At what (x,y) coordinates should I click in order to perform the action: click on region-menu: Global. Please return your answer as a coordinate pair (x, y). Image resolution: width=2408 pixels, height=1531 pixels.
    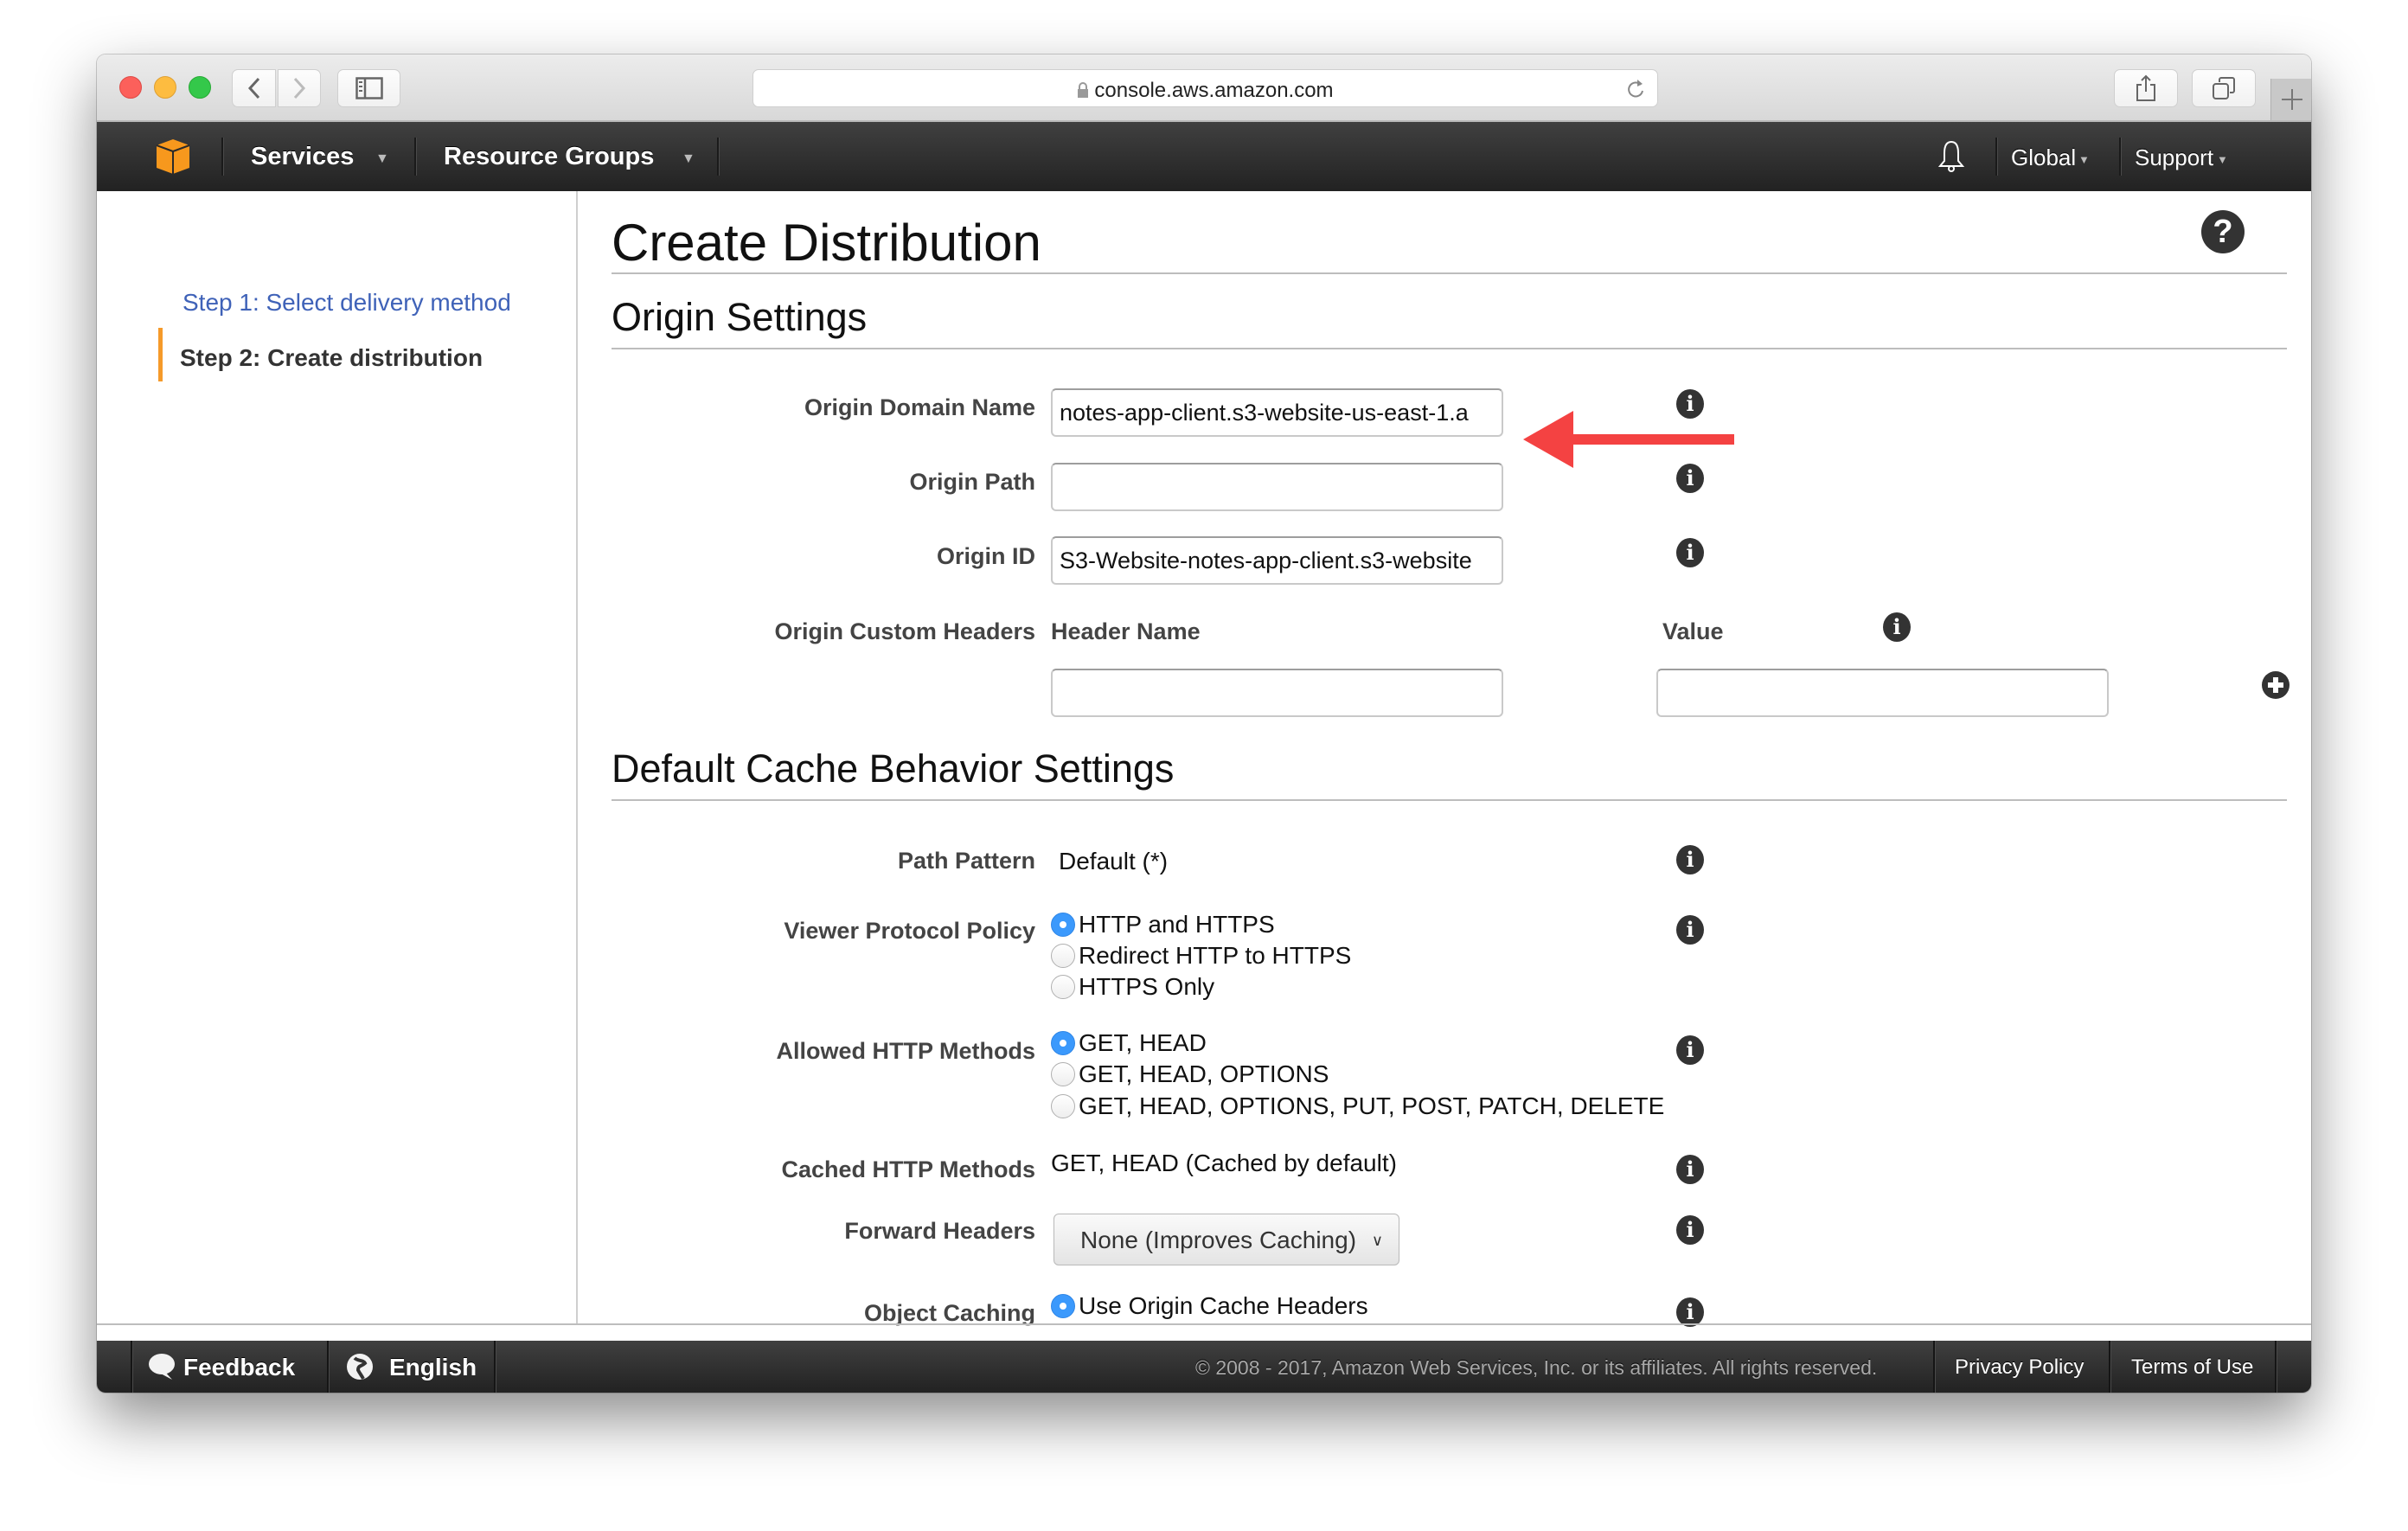
    Looking at the image, I should click on (2043, 157).